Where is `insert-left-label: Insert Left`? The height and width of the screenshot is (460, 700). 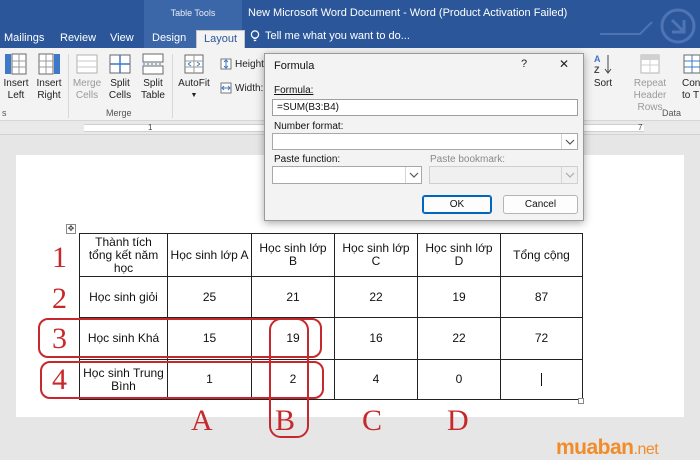 insert-left-label: Insert Left is located at coordinates (16, 89).